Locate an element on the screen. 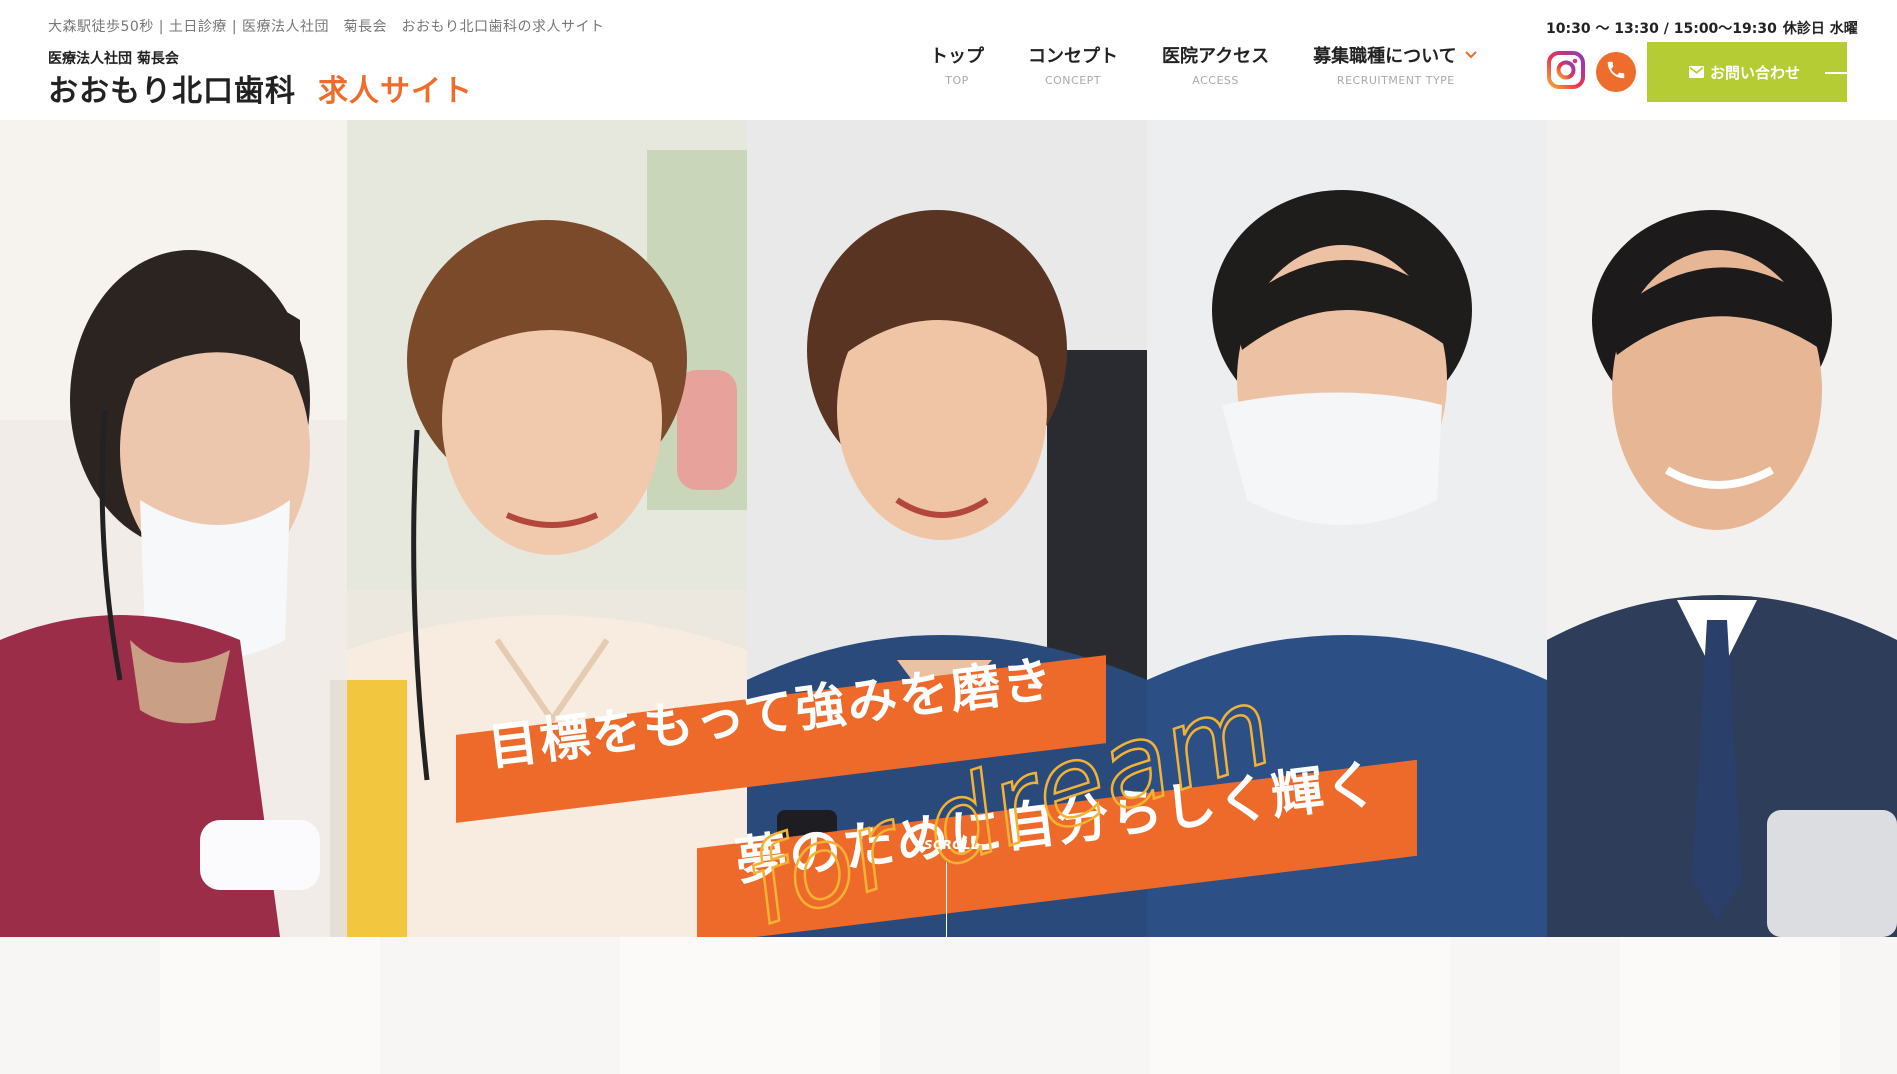  instagram-link is located at coordinates (1566, 72).